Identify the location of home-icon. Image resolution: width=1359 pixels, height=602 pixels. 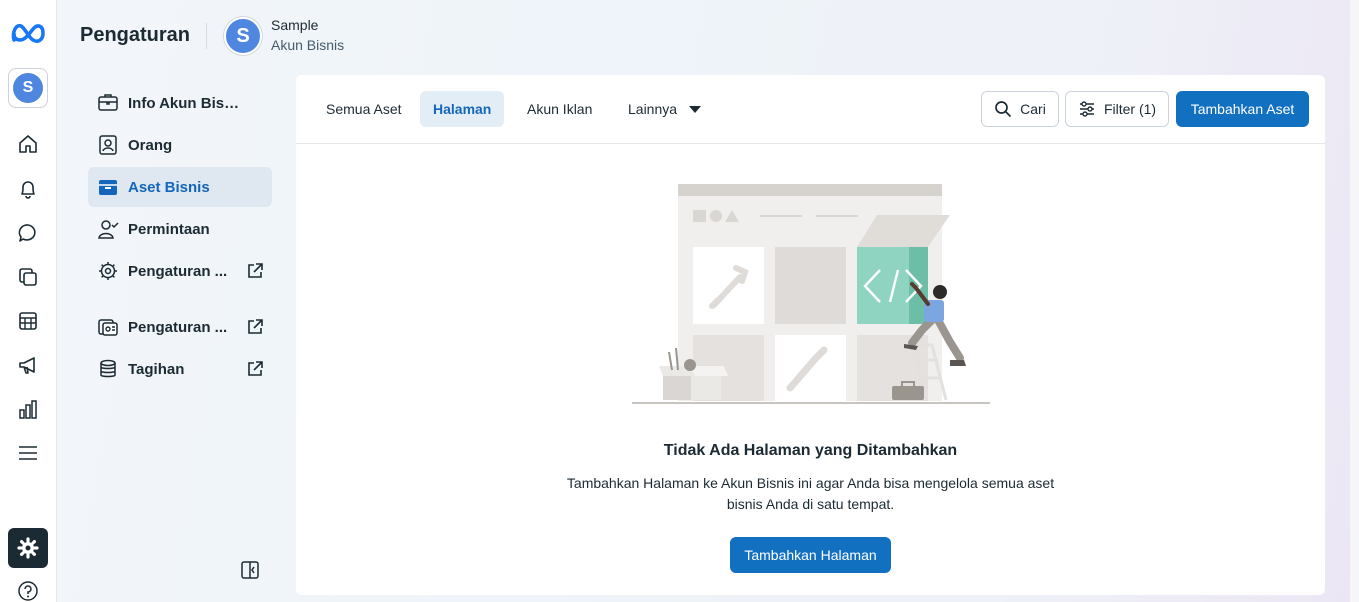
(28, 144).